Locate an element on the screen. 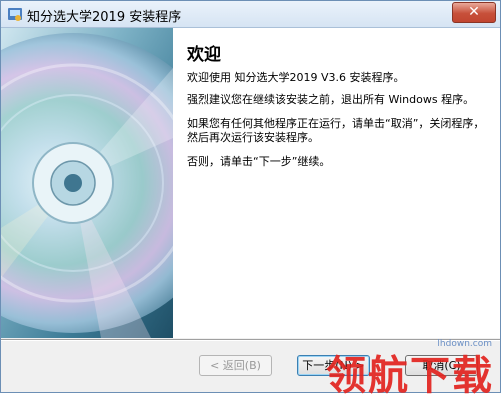  close-icon: ✕ is located at coordinates (474, 12).